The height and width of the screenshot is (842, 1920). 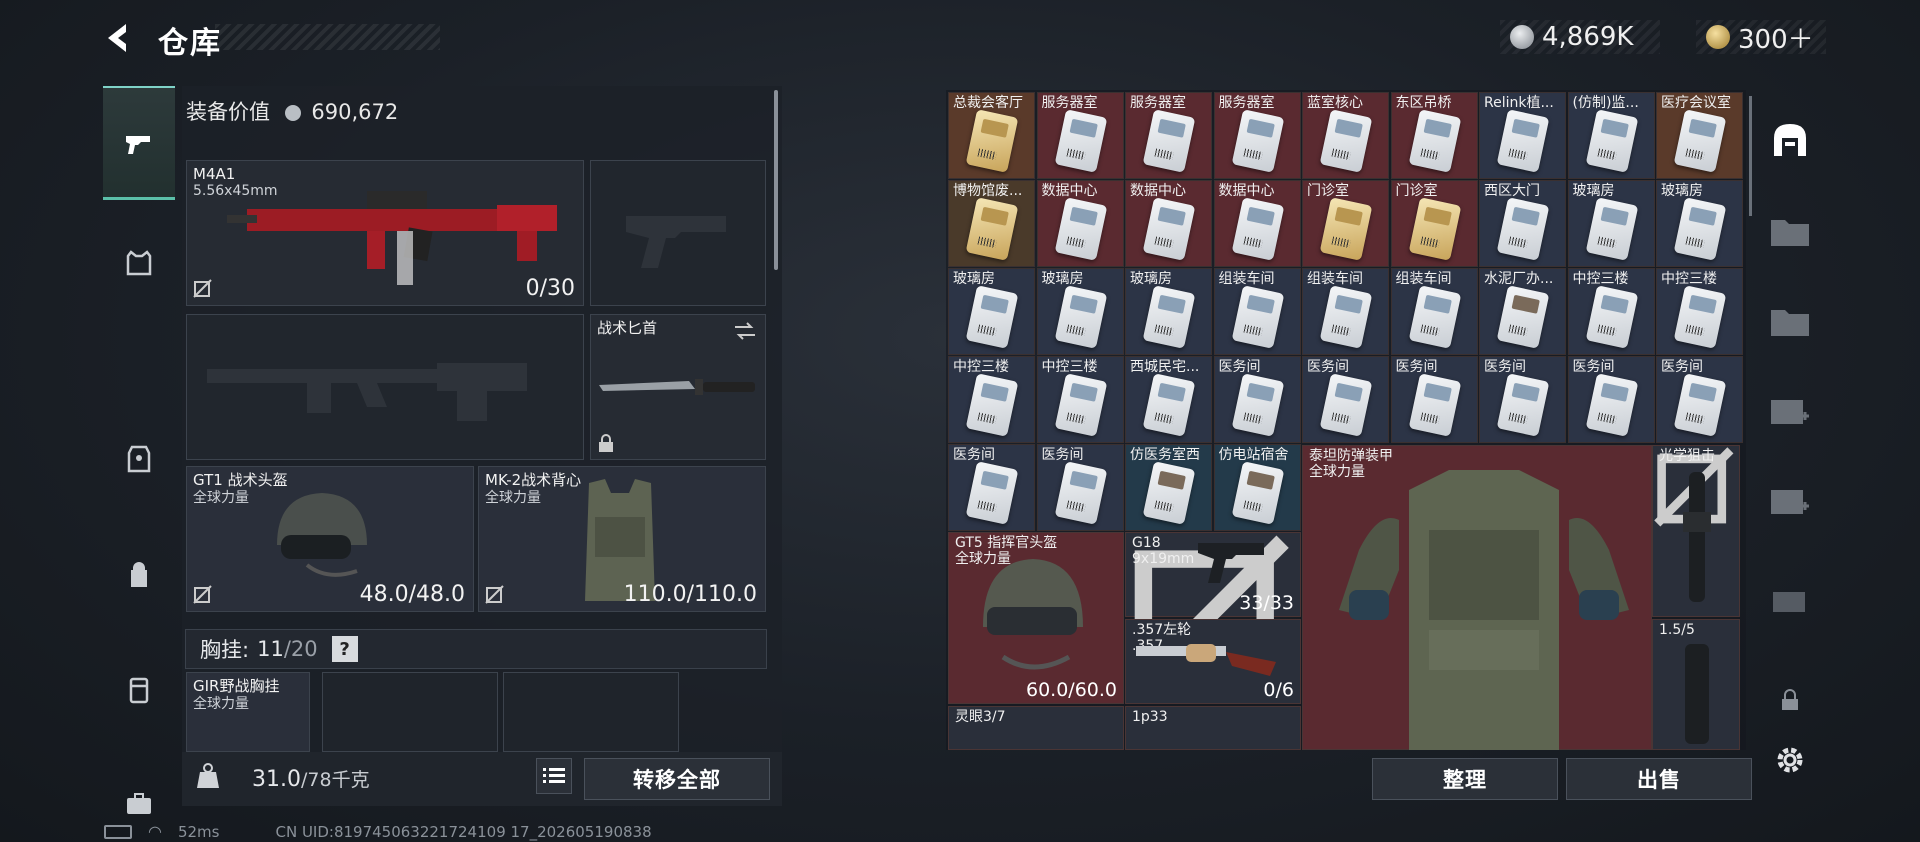 I want to click on nav-warehouse, so click(x=1790, y=140).